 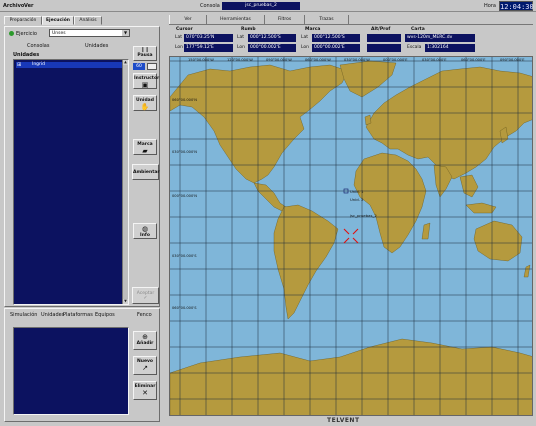 I want to click on new-icon: ↗, so click(x=145, y=368).